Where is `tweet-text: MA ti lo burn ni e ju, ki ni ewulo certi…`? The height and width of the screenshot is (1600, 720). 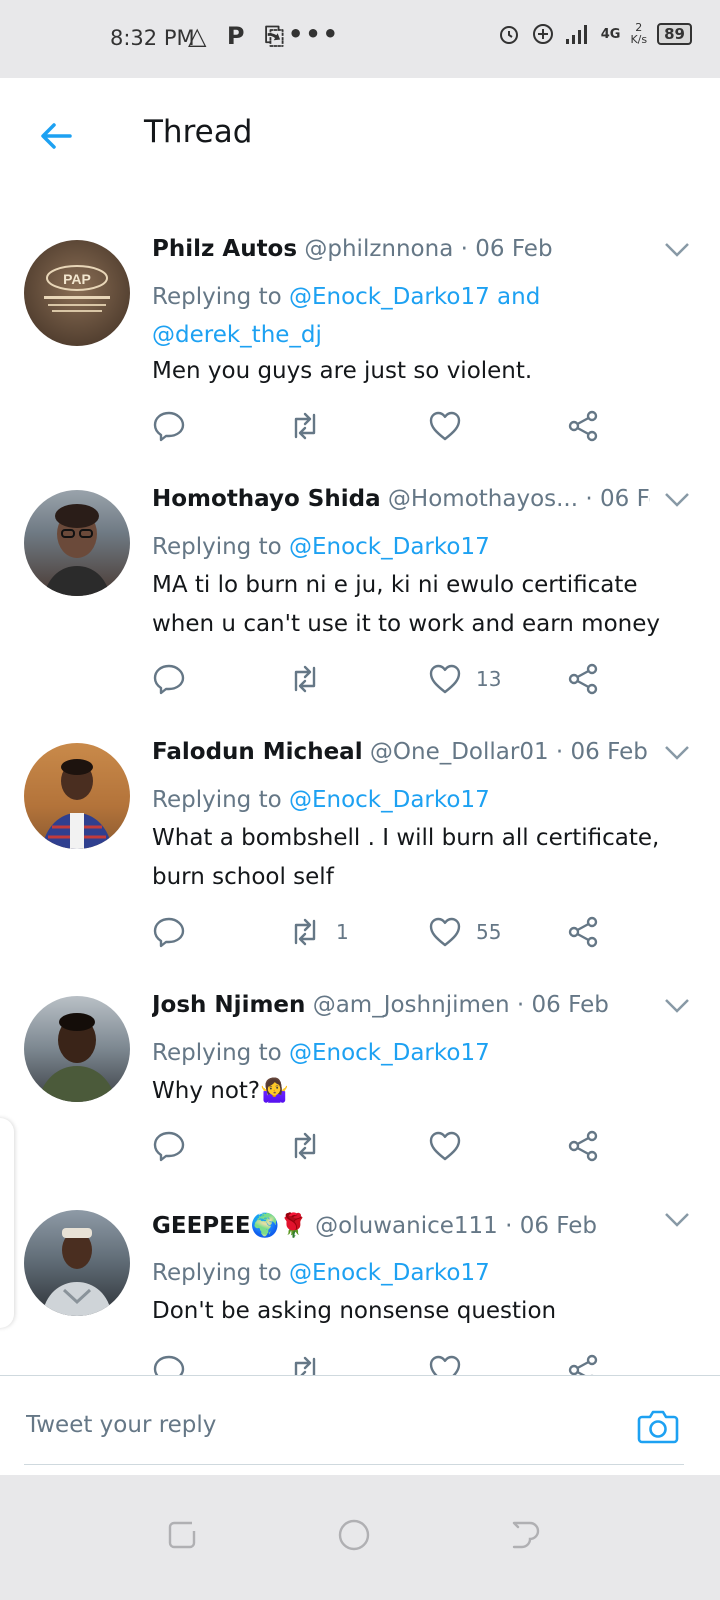 tweet-text: MA ti lo burn ni e ju, ki ni ewulo certi… is located at coordinates (406, 604).